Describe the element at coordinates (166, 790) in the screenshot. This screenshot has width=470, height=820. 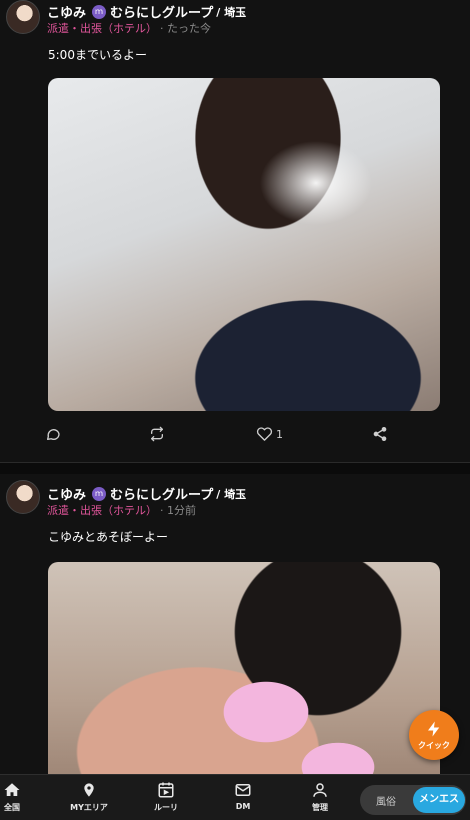
I see `calendar-icon` at that location.